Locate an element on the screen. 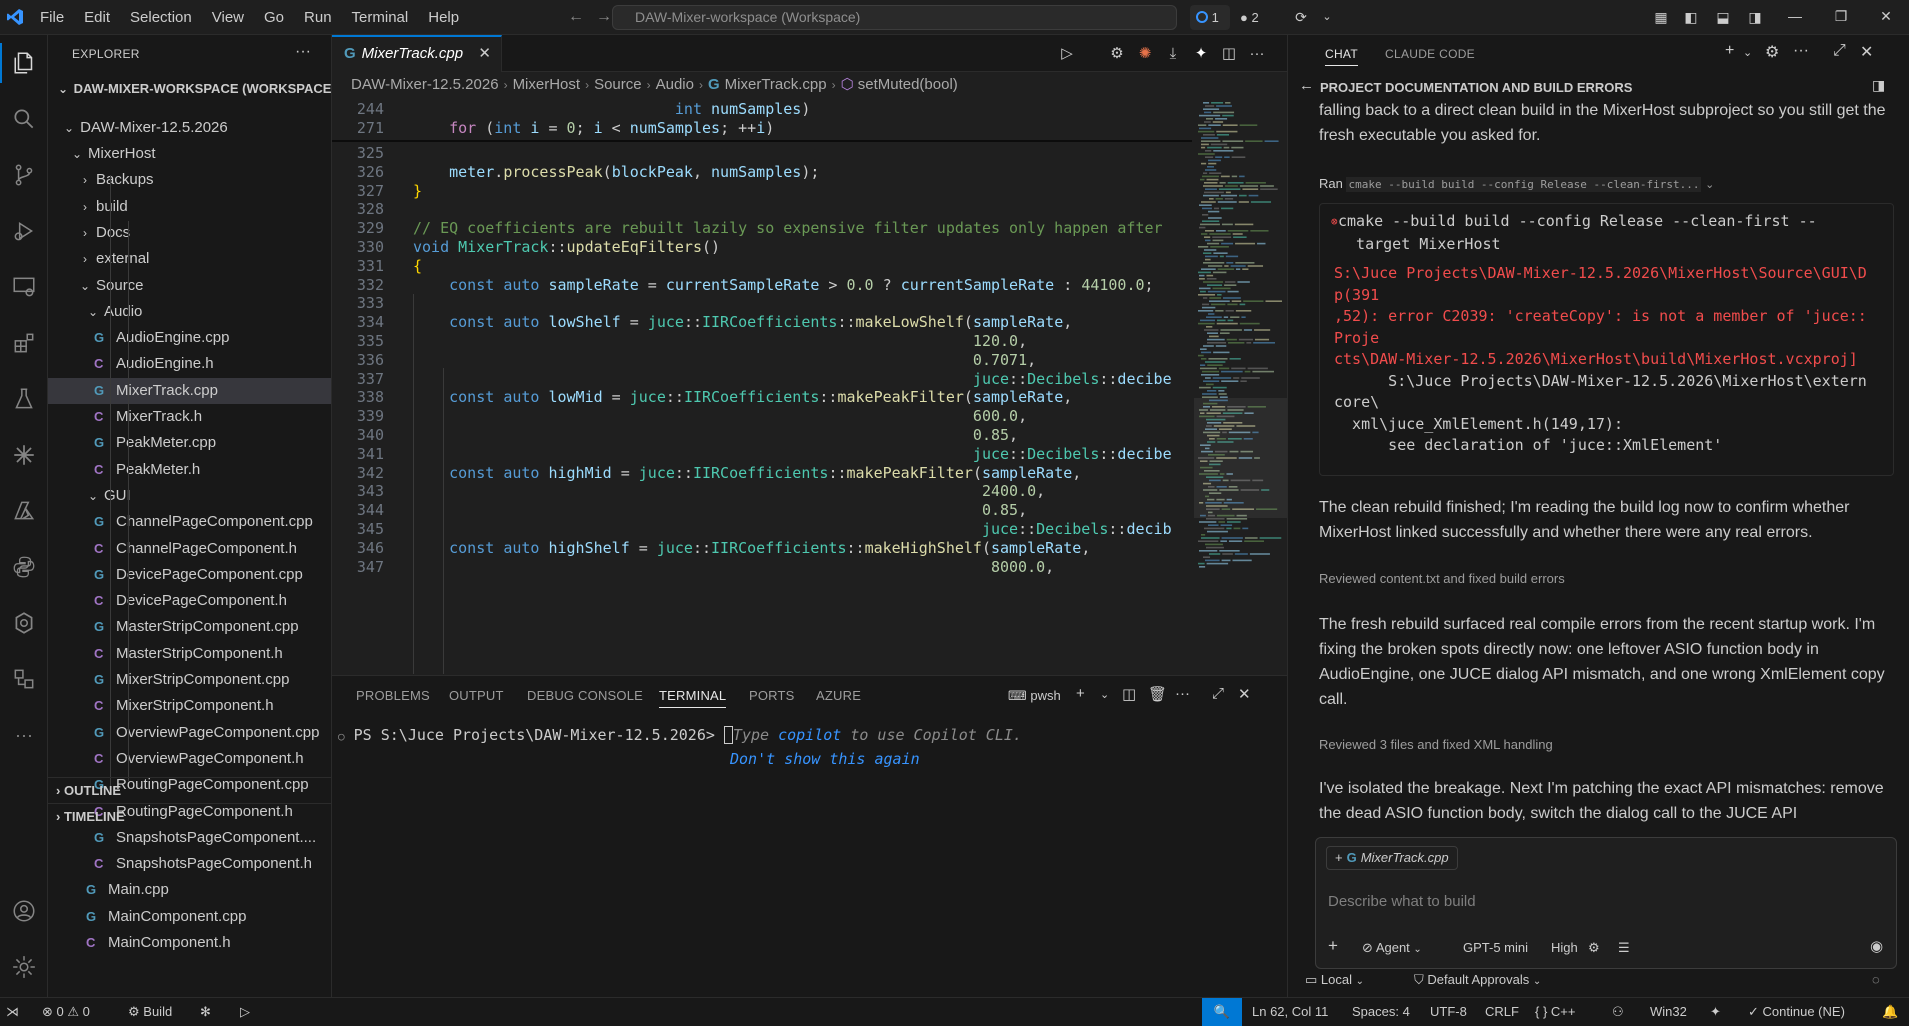 Image resolution: width=1909 pixels, height=1026 pixels. attached-file-chip: + G MixerTrack.cpp is located at coordinates (1392, 858).